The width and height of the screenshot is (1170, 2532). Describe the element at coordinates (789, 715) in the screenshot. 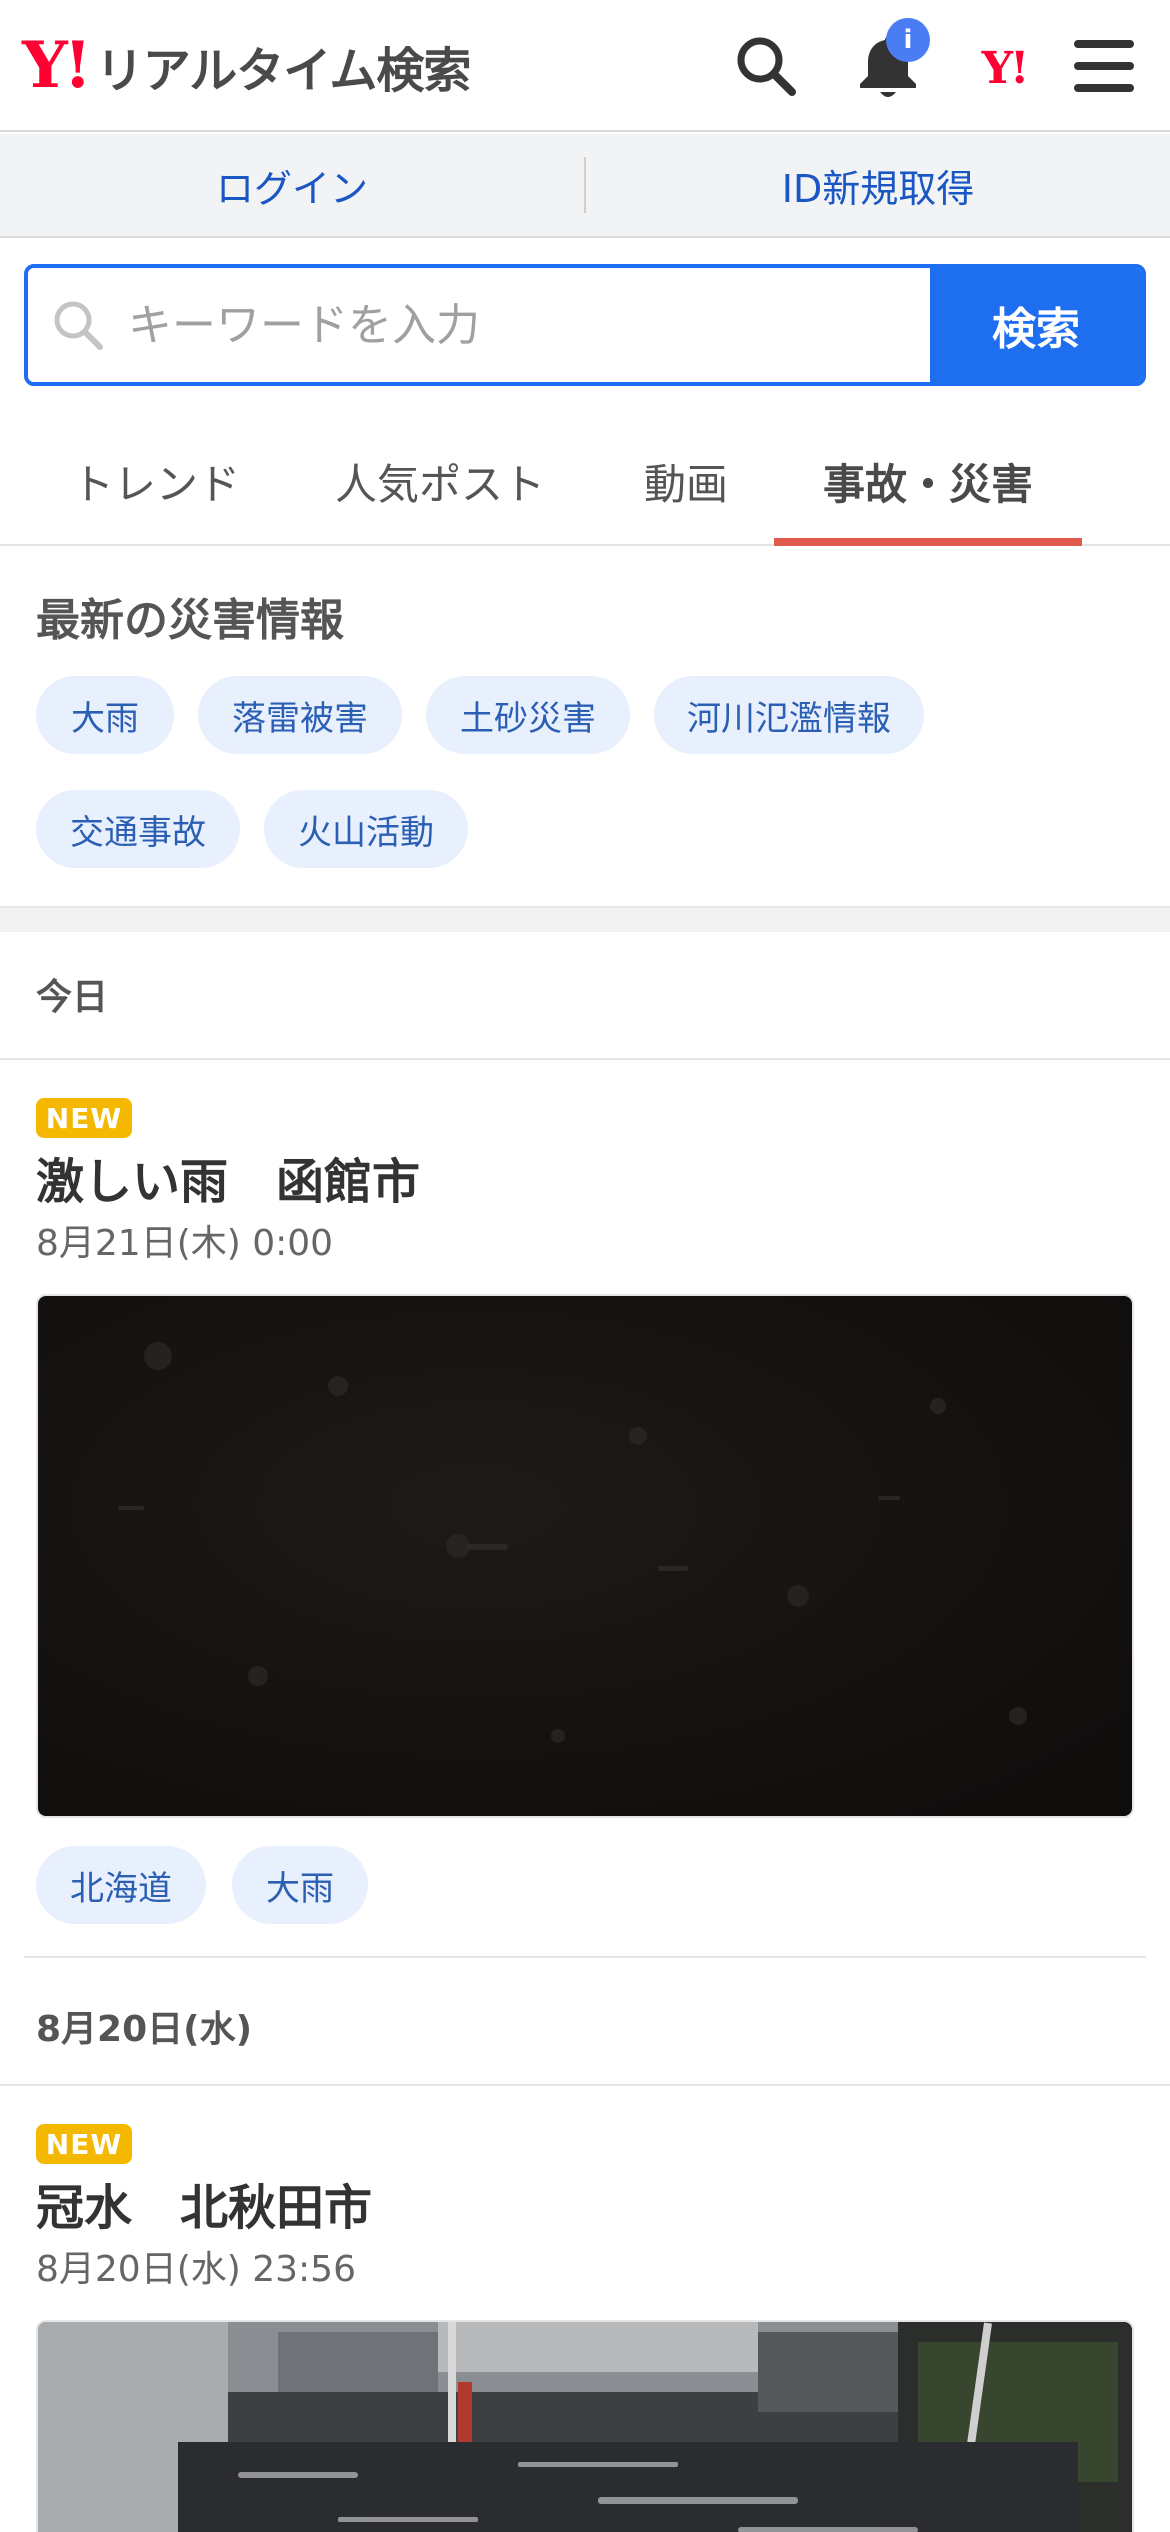

I see `chip-river-flood: 河川氾濫情報` at that location.